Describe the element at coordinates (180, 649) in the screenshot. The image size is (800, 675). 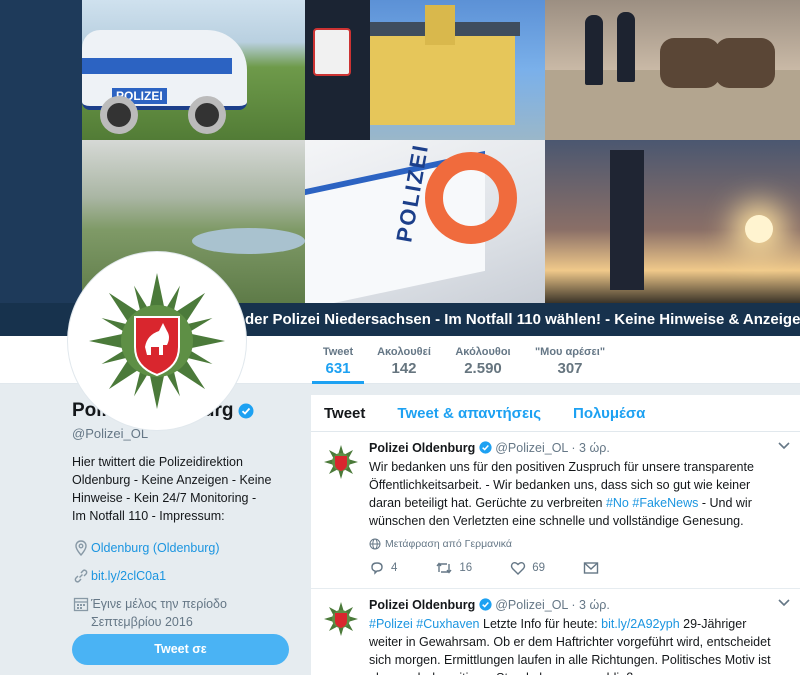
I see `tweet-to-button: Tweet σε` at that location.